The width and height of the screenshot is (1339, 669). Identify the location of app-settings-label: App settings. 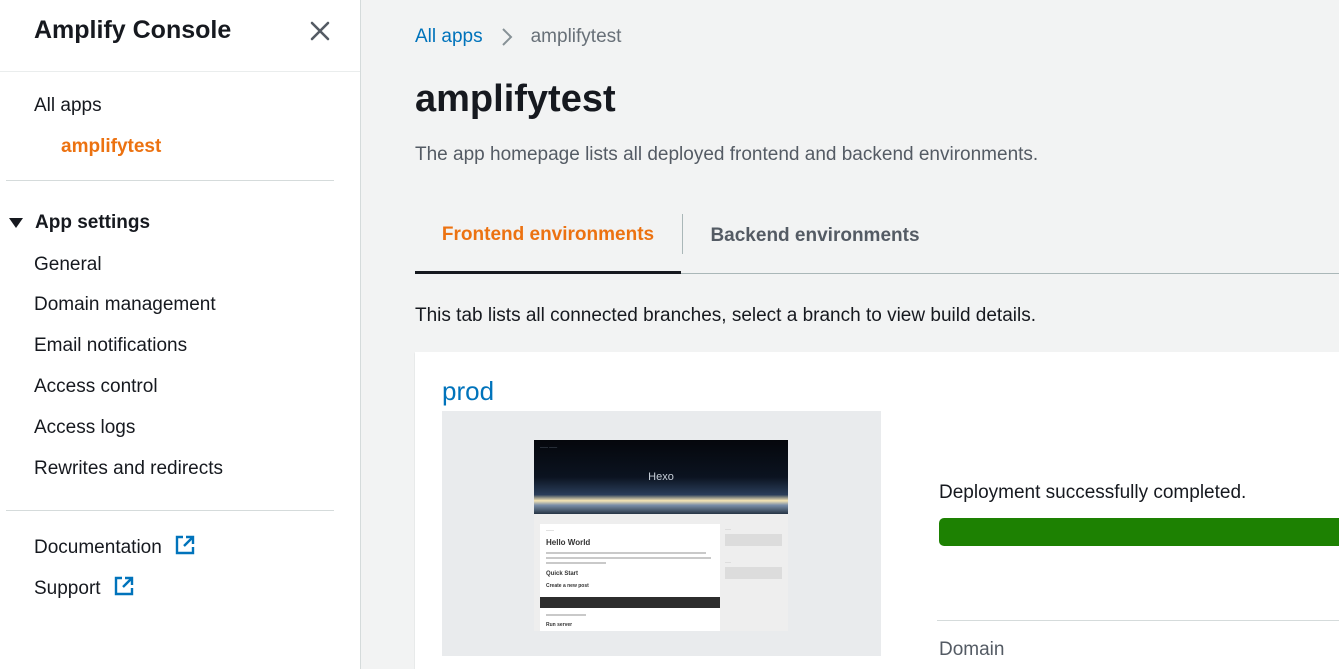
(93, 222).